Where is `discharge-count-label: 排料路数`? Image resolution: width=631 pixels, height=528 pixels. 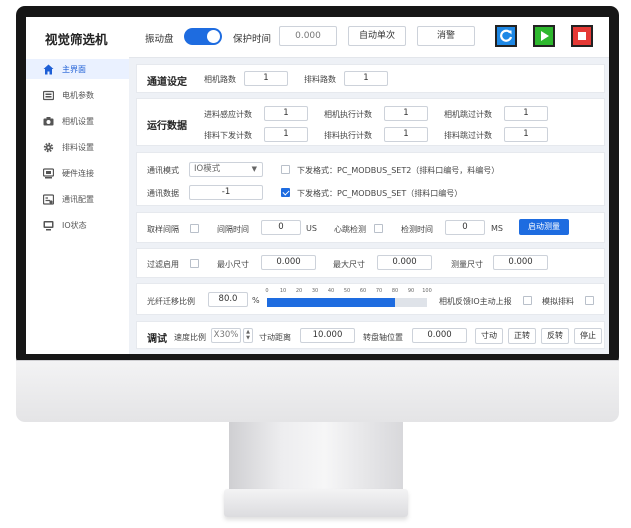
discharge-count-label: 排料路数 is located at coordinates (320, 79).